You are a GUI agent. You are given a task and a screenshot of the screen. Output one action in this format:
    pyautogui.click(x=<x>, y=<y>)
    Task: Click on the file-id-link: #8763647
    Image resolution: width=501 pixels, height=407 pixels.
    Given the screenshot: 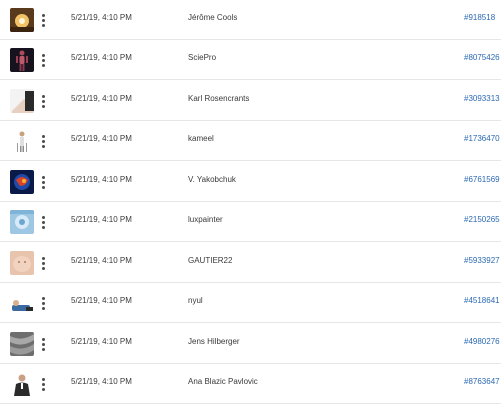 What is the action you would take?
    pyautogui.click(x=482, y=381)
    